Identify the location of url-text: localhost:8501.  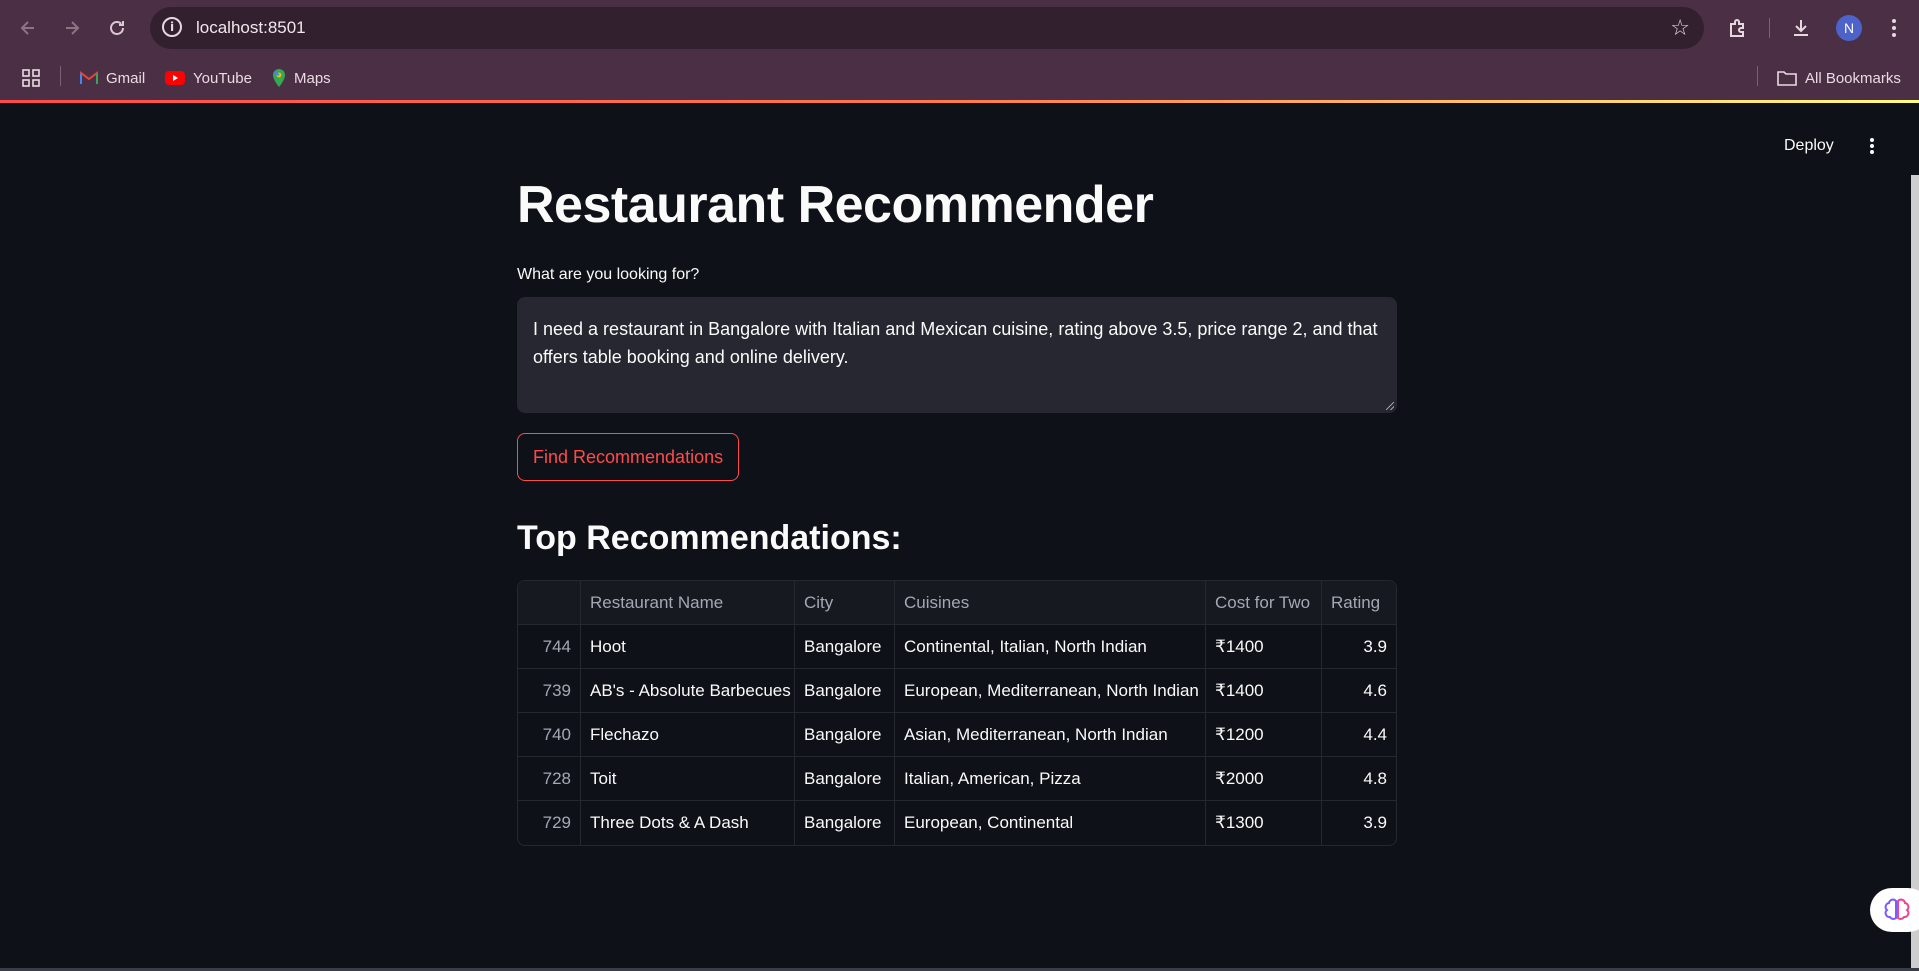
(251, 27).